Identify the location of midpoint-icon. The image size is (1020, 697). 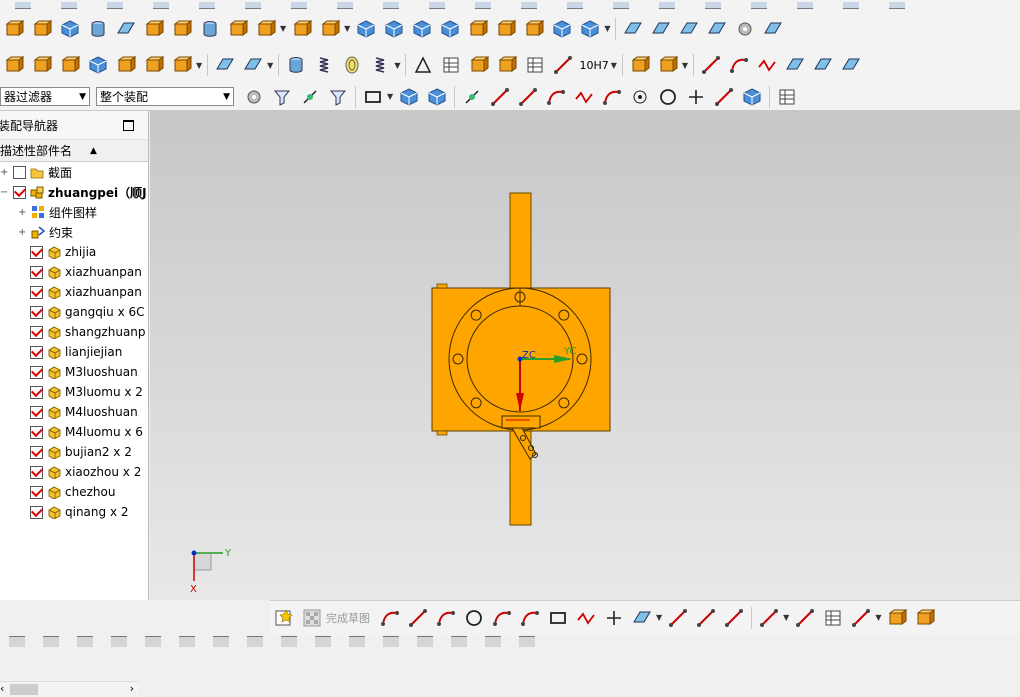
(528, 97).